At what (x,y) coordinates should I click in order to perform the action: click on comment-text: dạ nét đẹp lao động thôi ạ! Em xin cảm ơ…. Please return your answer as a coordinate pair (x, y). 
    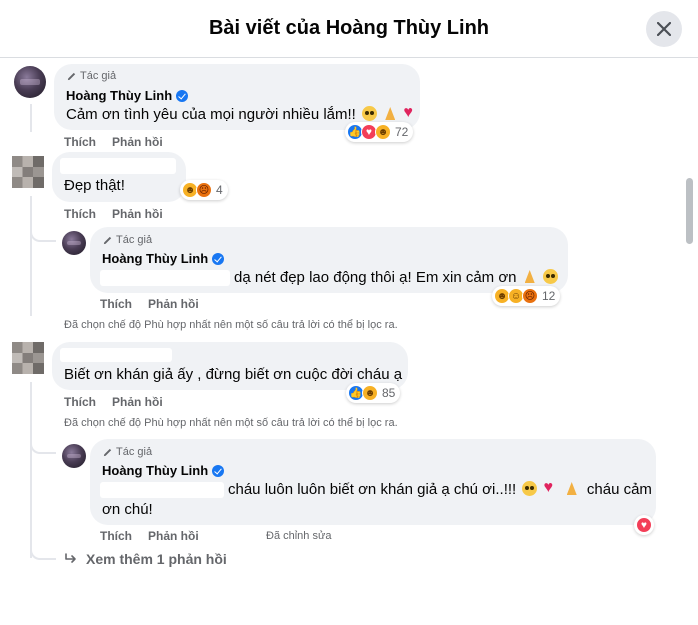
    Looking at the image, I should click on (396, 278).